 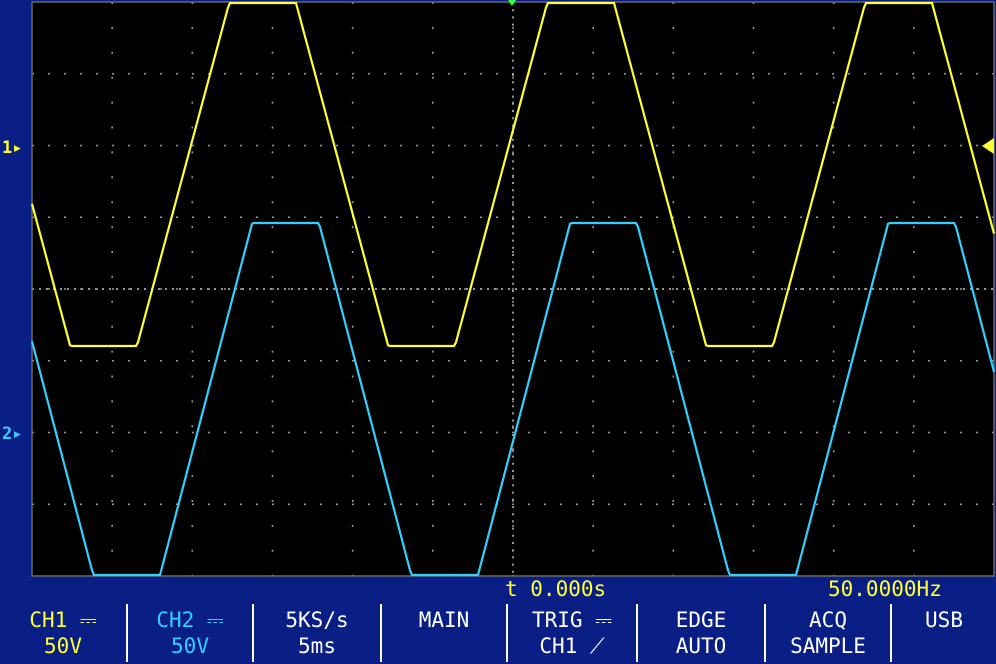 I want to click on softkey-ch2: CH2 ⎓ 50V, so click(x=191, y=633).